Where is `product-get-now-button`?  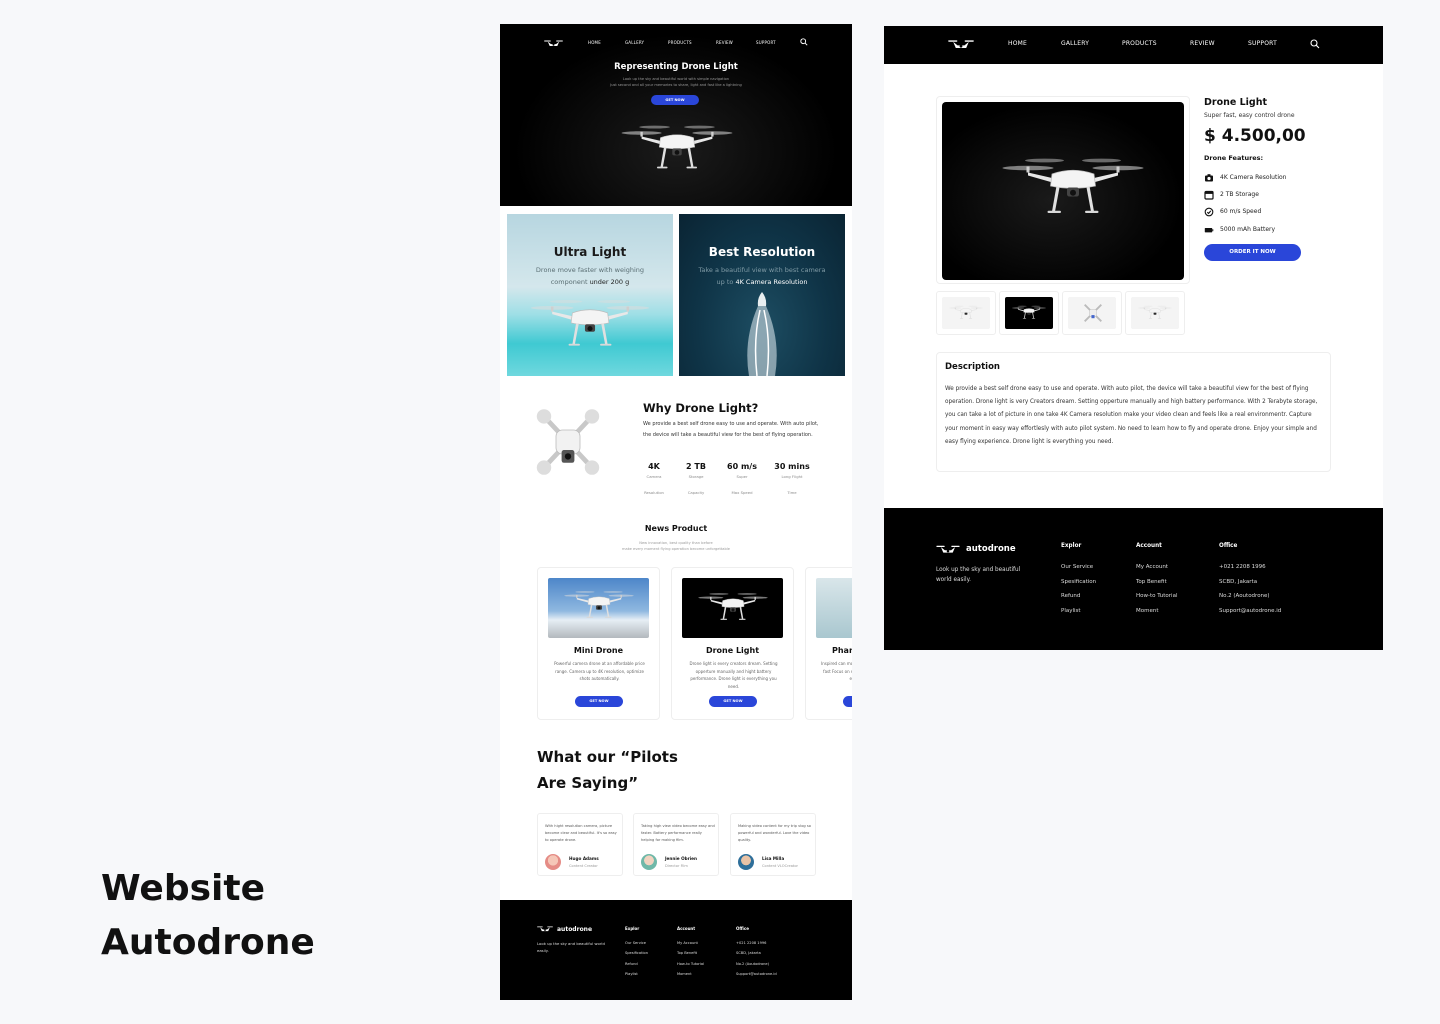 product-get-now-button is located at coordinates (847, 701).